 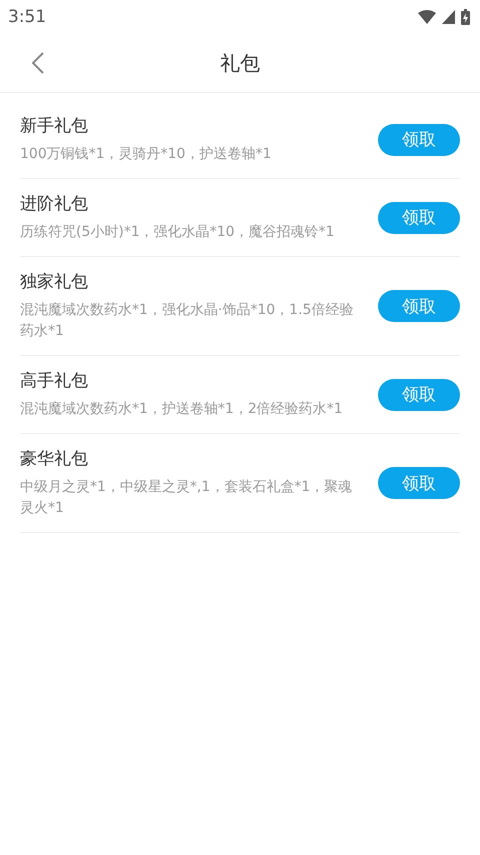 I want to click on page-title: 礼包, so click(x=240, y=63).